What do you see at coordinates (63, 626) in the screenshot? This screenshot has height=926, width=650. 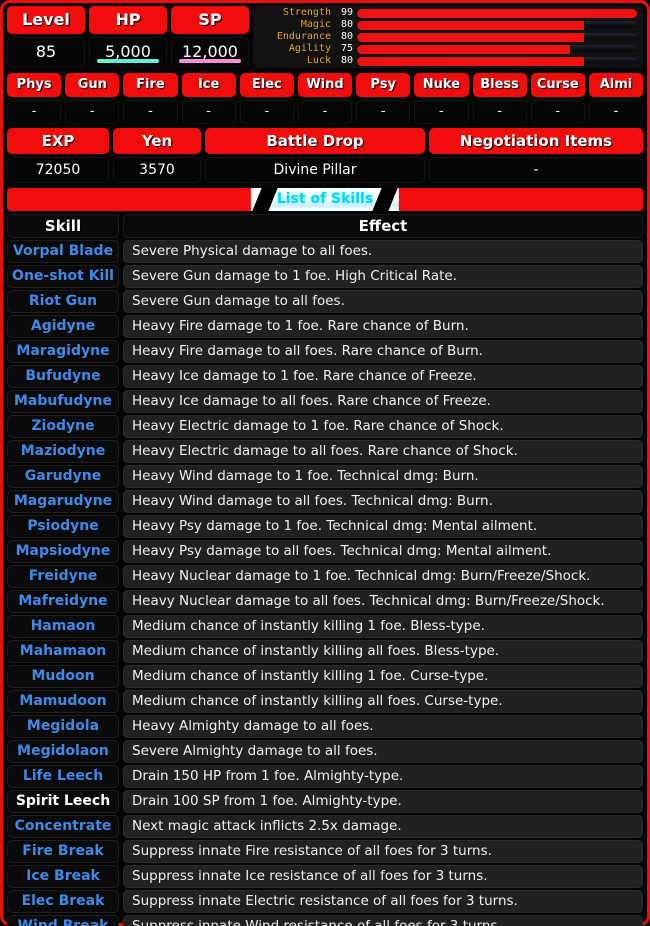 I see `skill-name: Hamaon` at bounding box center [63, 626].